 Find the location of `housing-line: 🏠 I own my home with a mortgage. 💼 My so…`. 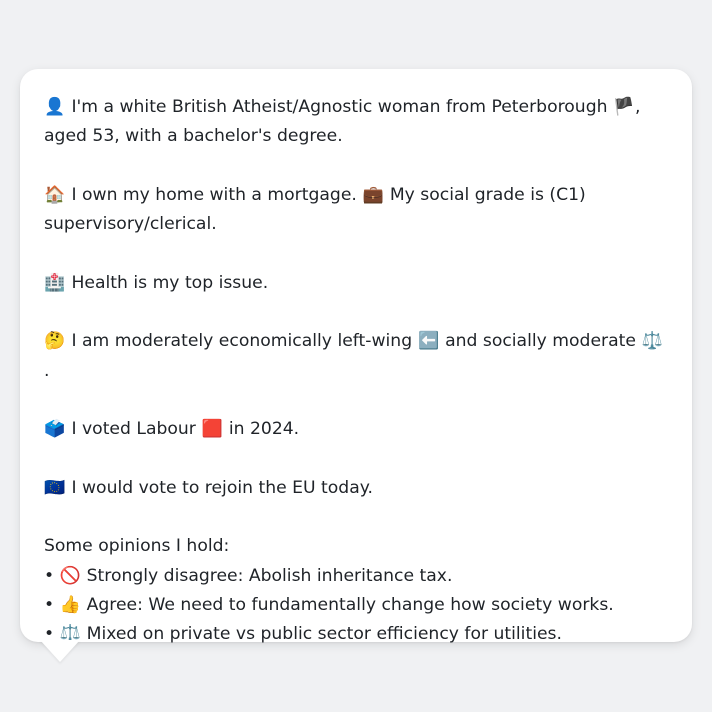

housing-line: 🏠 I own my home with a mortgage. 💼 My so… is located at coordinates (356, 210).